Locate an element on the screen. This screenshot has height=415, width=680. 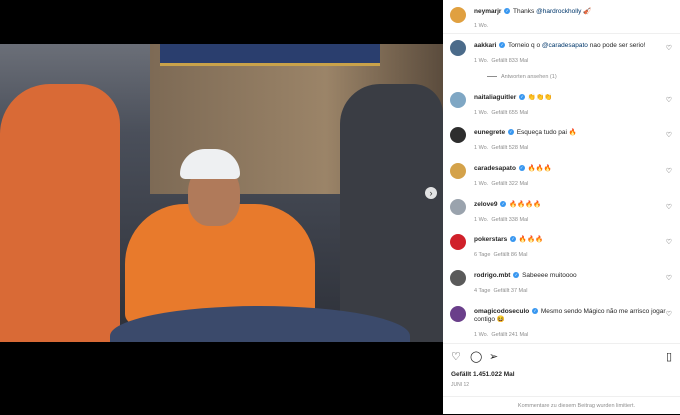
comment-likes: Gefällt 338 Mal is located at coordinates (509, 220).